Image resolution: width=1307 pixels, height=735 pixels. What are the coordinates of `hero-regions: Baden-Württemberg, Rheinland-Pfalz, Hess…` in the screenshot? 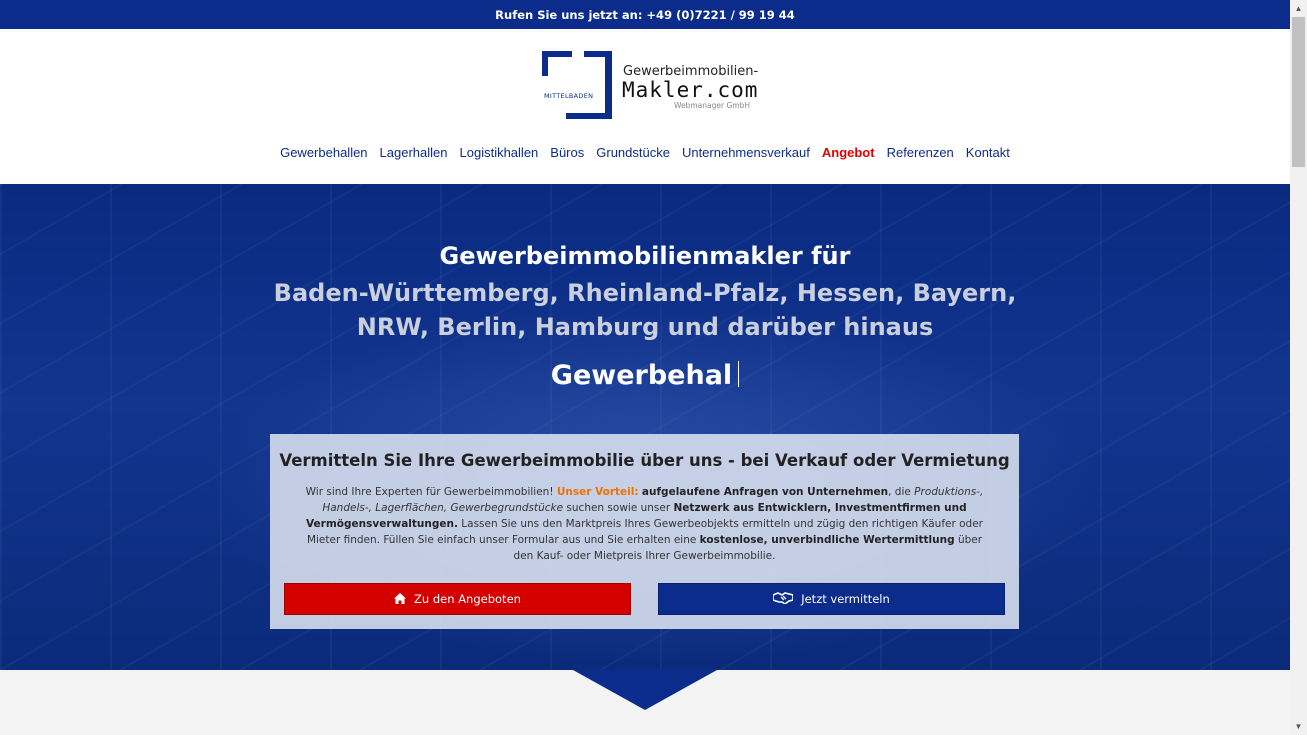 It's located at (645, 310).